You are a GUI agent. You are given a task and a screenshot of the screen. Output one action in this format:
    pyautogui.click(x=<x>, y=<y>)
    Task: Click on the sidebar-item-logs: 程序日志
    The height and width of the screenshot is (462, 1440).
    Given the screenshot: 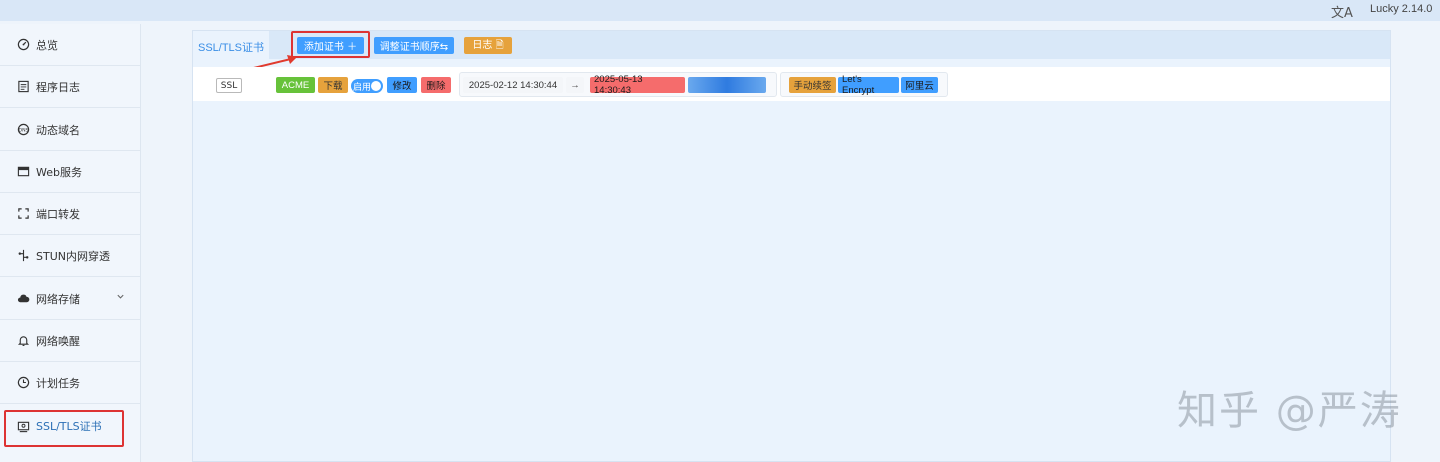 What is the action you would take?
    pyautogui.click(x=70, y=87)
    